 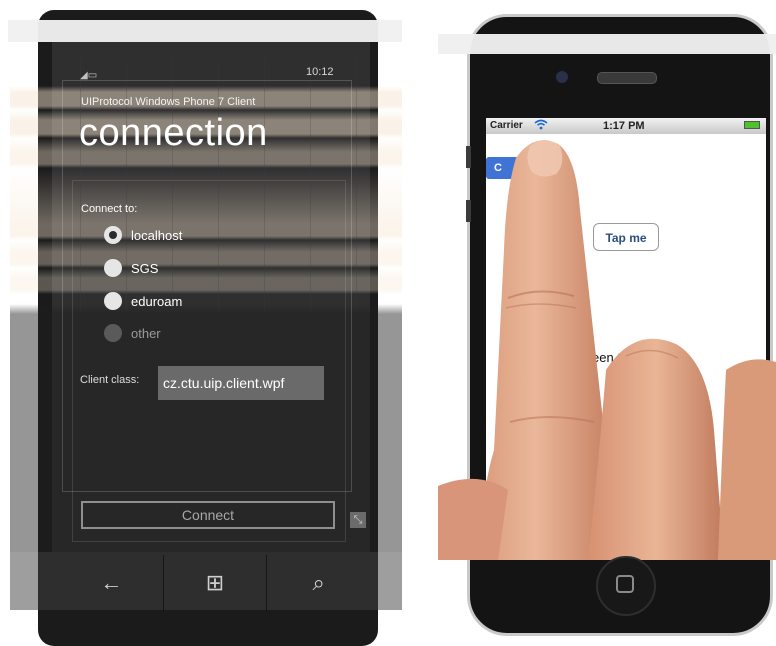 What do you see at coordinates (111, 583) in the screenshot?
I see `back-icon: ←` at bounding box center [111, 583].